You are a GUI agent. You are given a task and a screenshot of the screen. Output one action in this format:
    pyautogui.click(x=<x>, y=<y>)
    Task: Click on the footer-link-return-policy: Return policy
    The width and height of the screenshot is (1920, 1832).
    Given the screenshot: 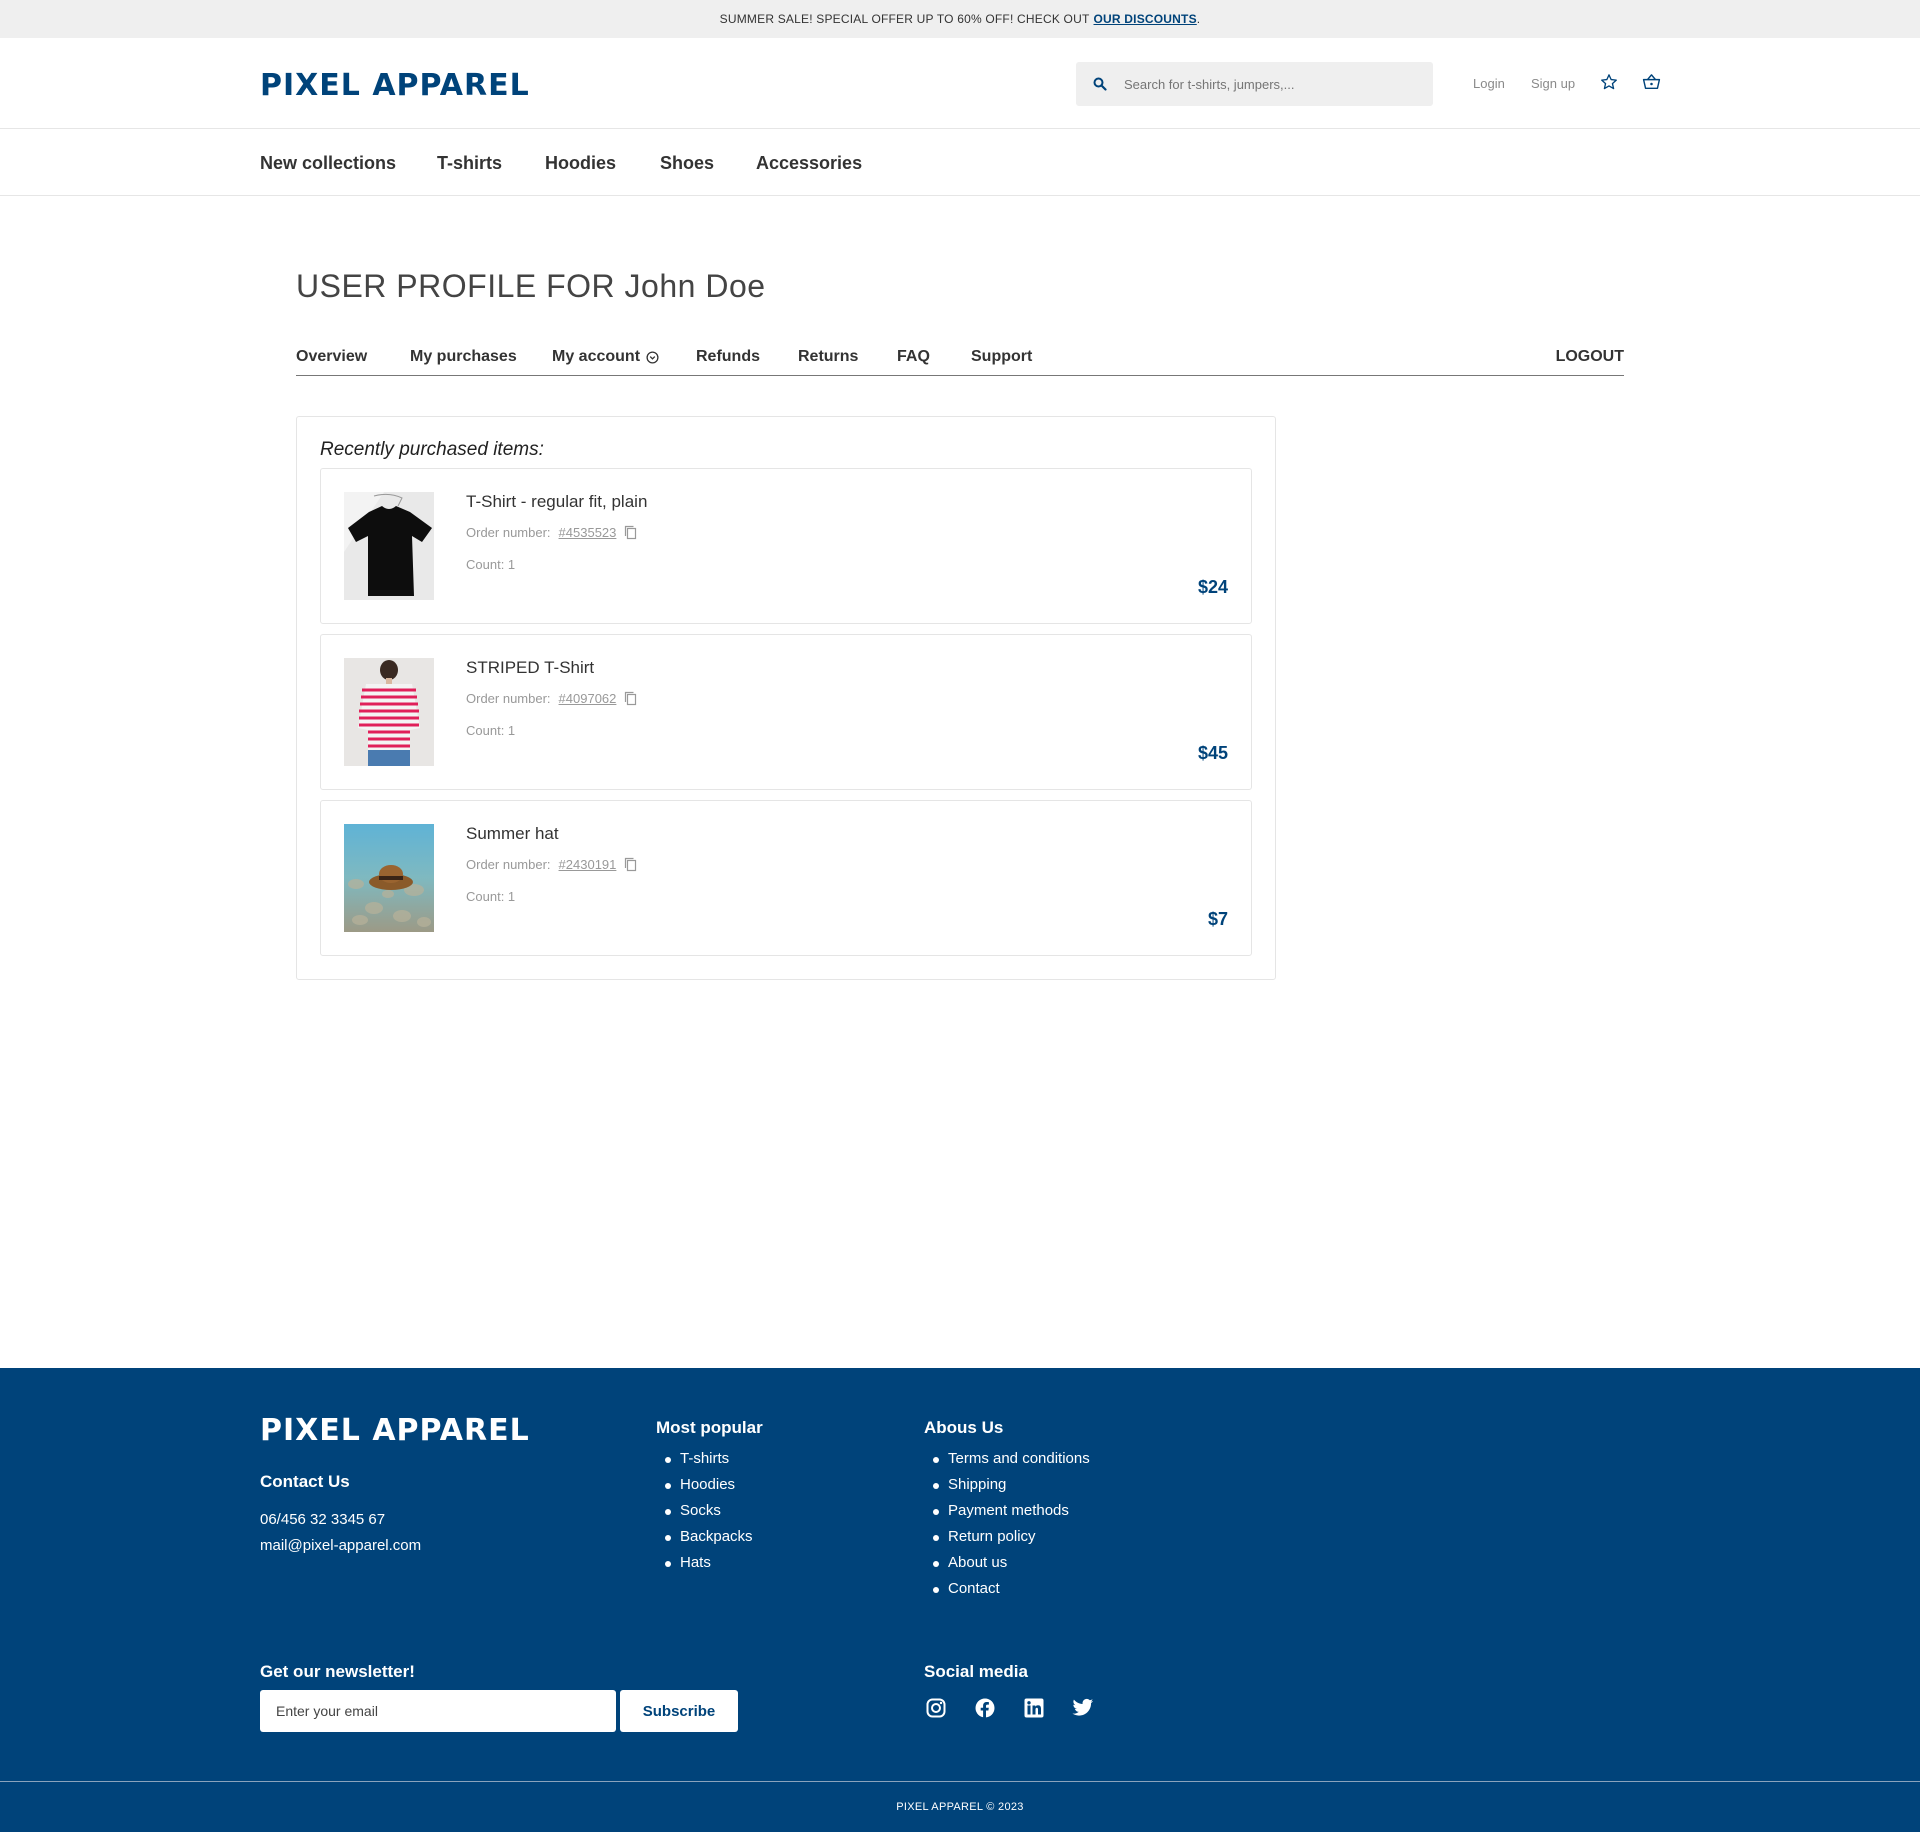 What is the action you would take?
    pyautogui.click(x=1007, y=1537)
    